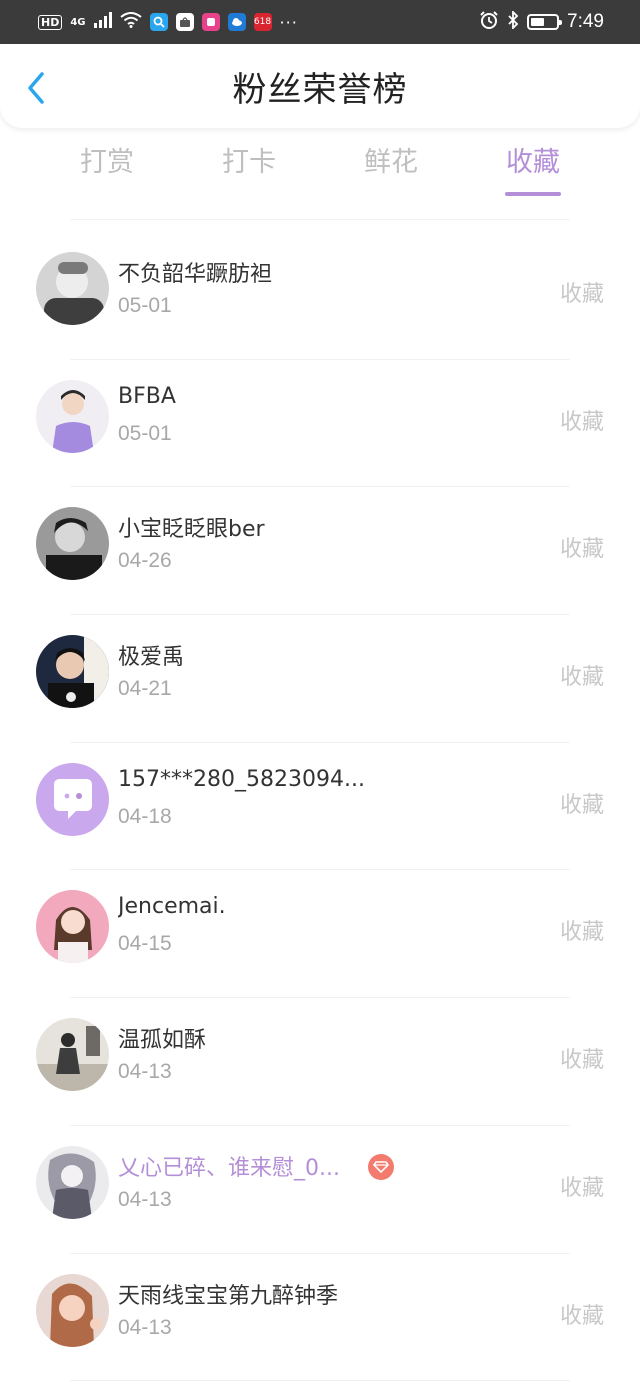  I want to click on fan-name: 温孤如酥, so click(162, 1041).